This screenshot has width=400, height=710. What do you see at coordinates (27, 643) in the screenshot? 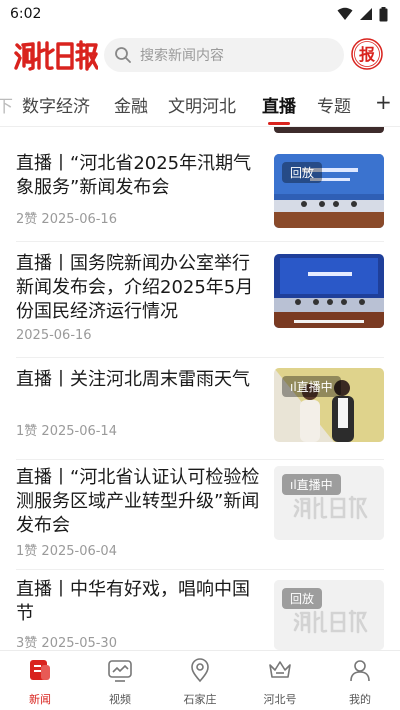
I see `article-likes: 3赞` at bounding box center [27, 643].